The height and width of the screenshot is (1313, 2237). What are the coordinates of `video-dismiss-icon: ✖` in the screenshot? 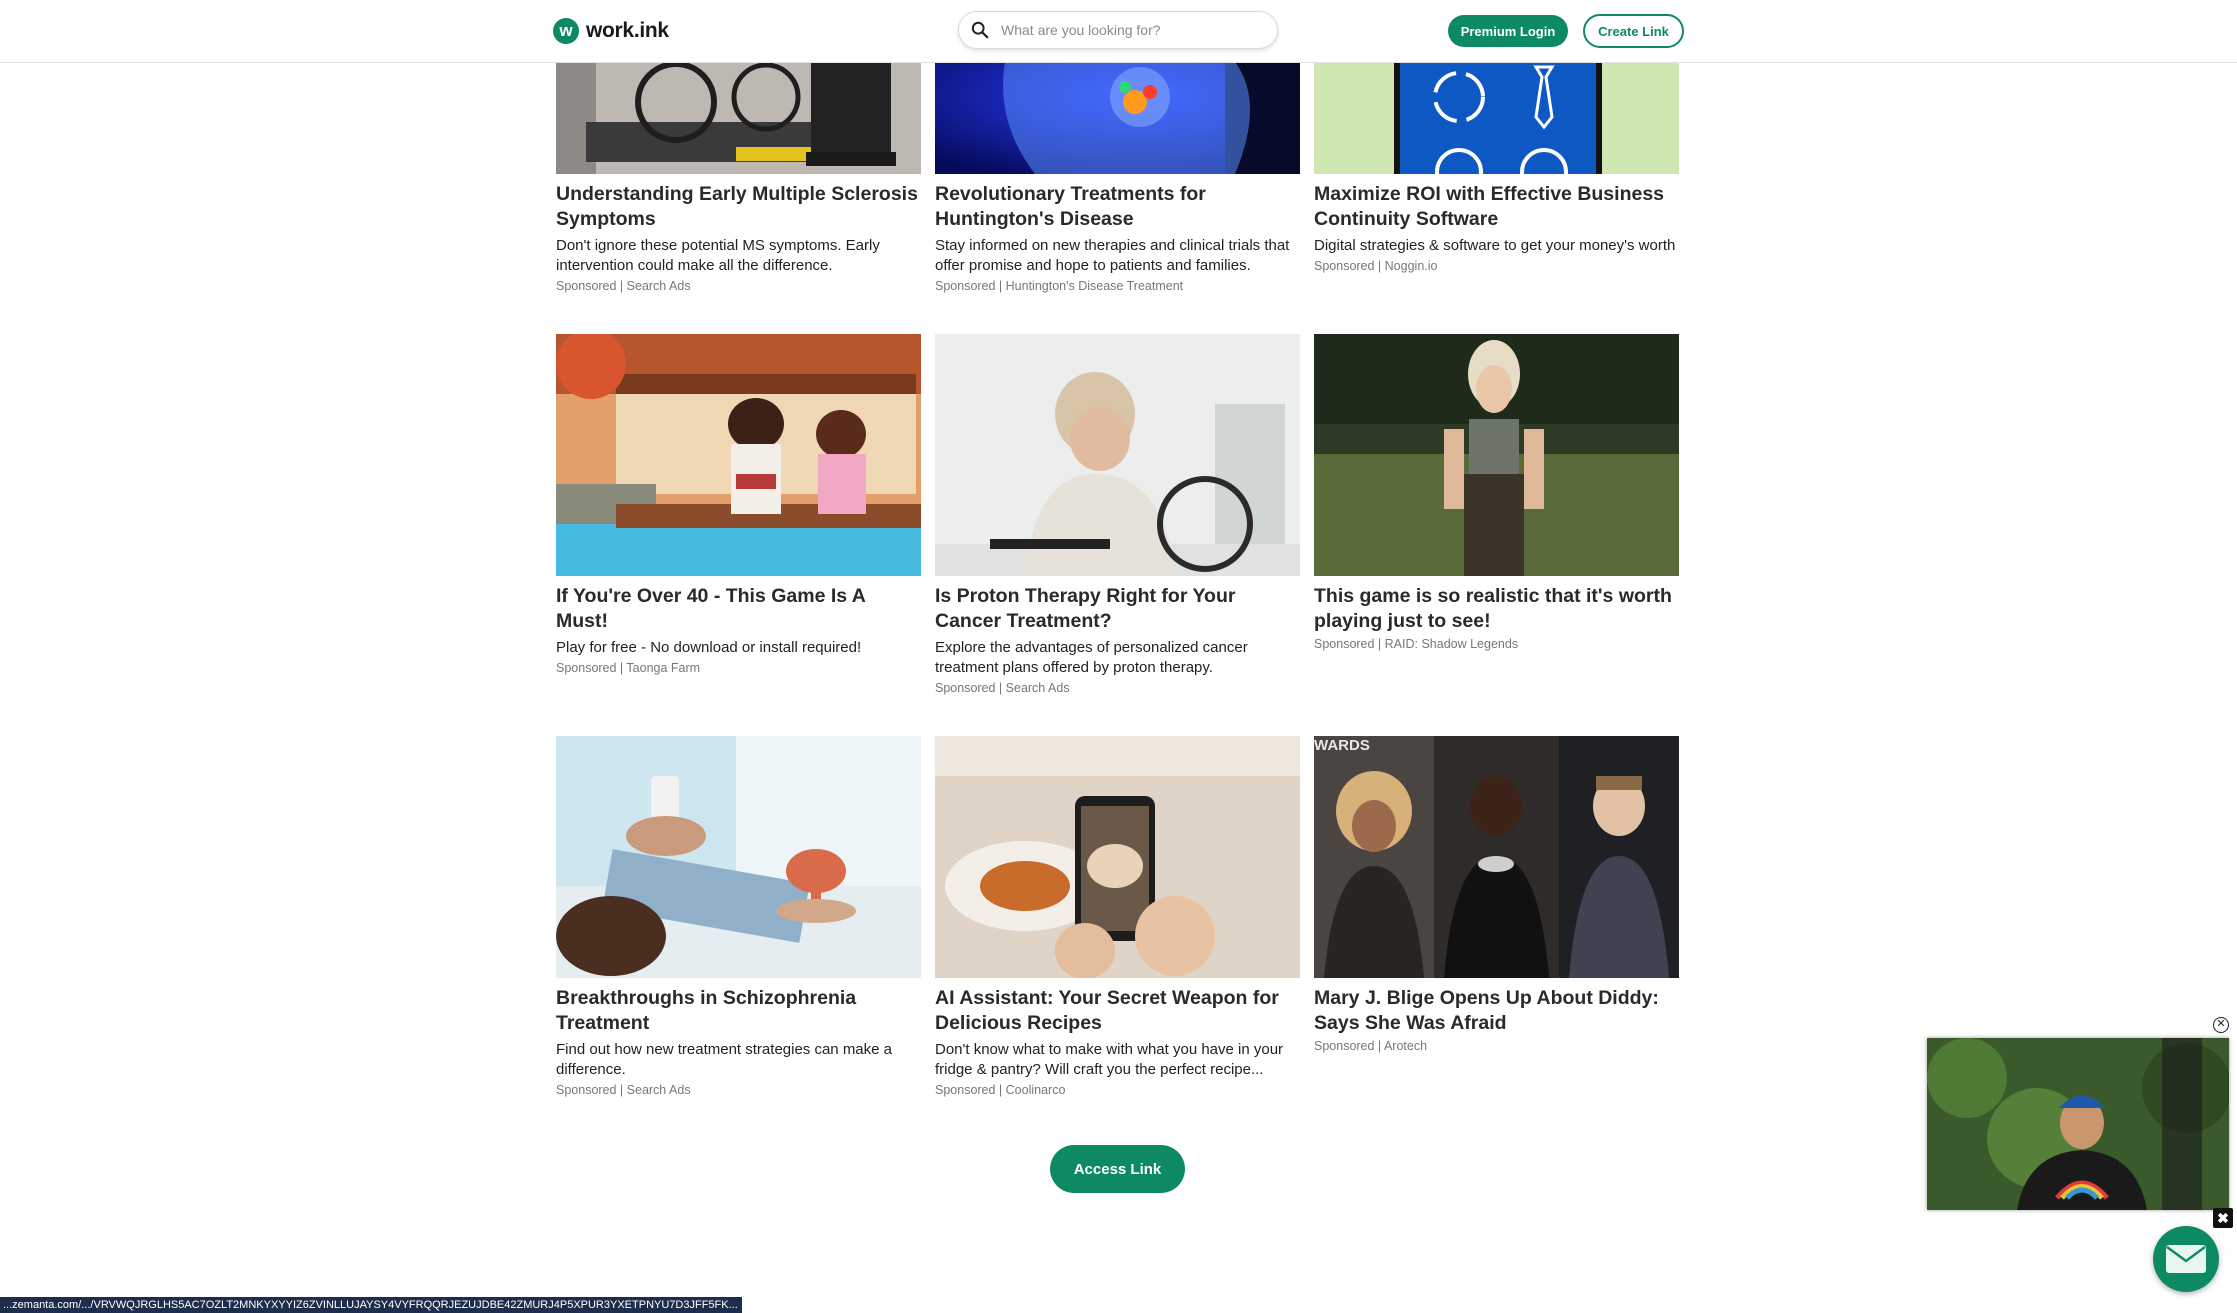 It's located at (2223, 1218).